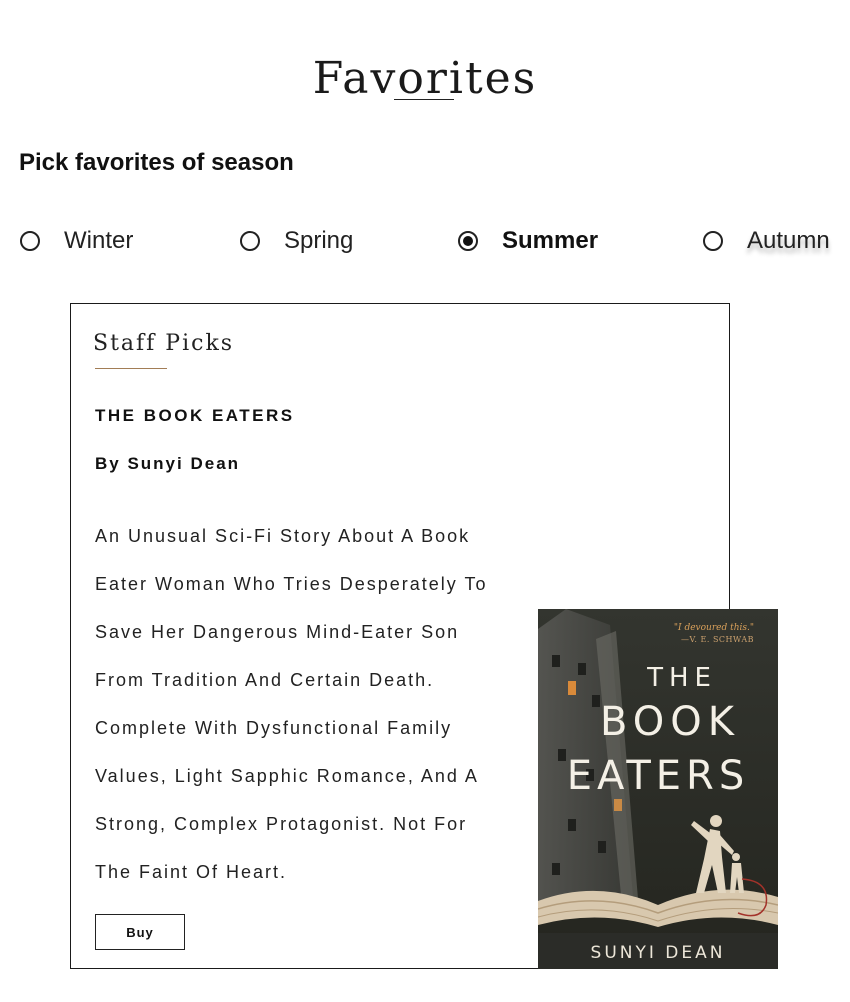  I want to click on radio-summer, so click(468, 241).